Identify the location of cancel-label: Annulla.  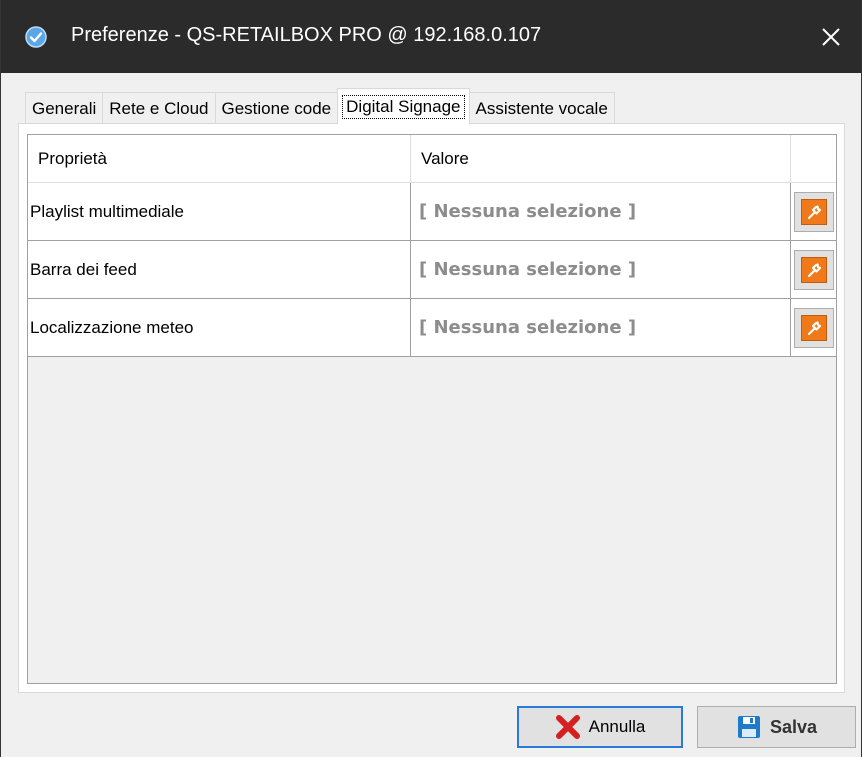
(617, 726).